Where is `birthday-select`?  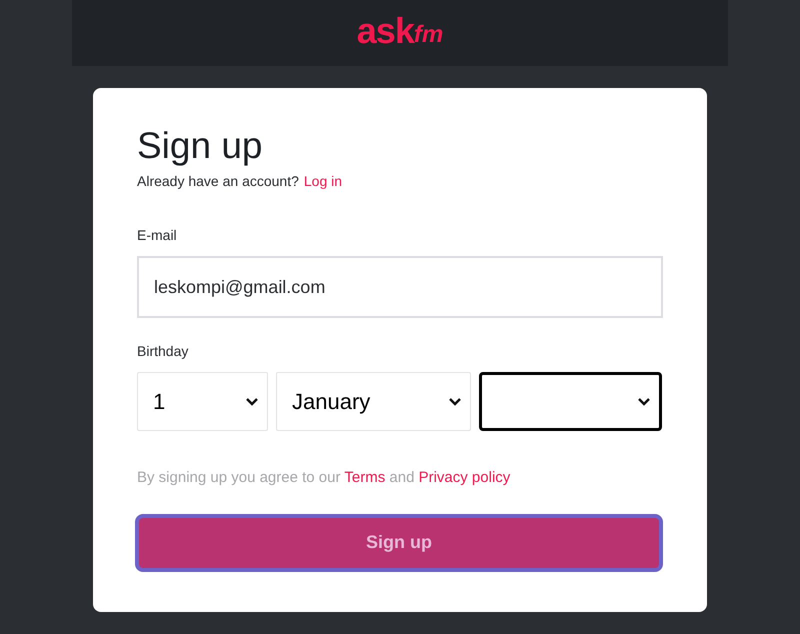
birthday-select is located at coordinates (570, 401).